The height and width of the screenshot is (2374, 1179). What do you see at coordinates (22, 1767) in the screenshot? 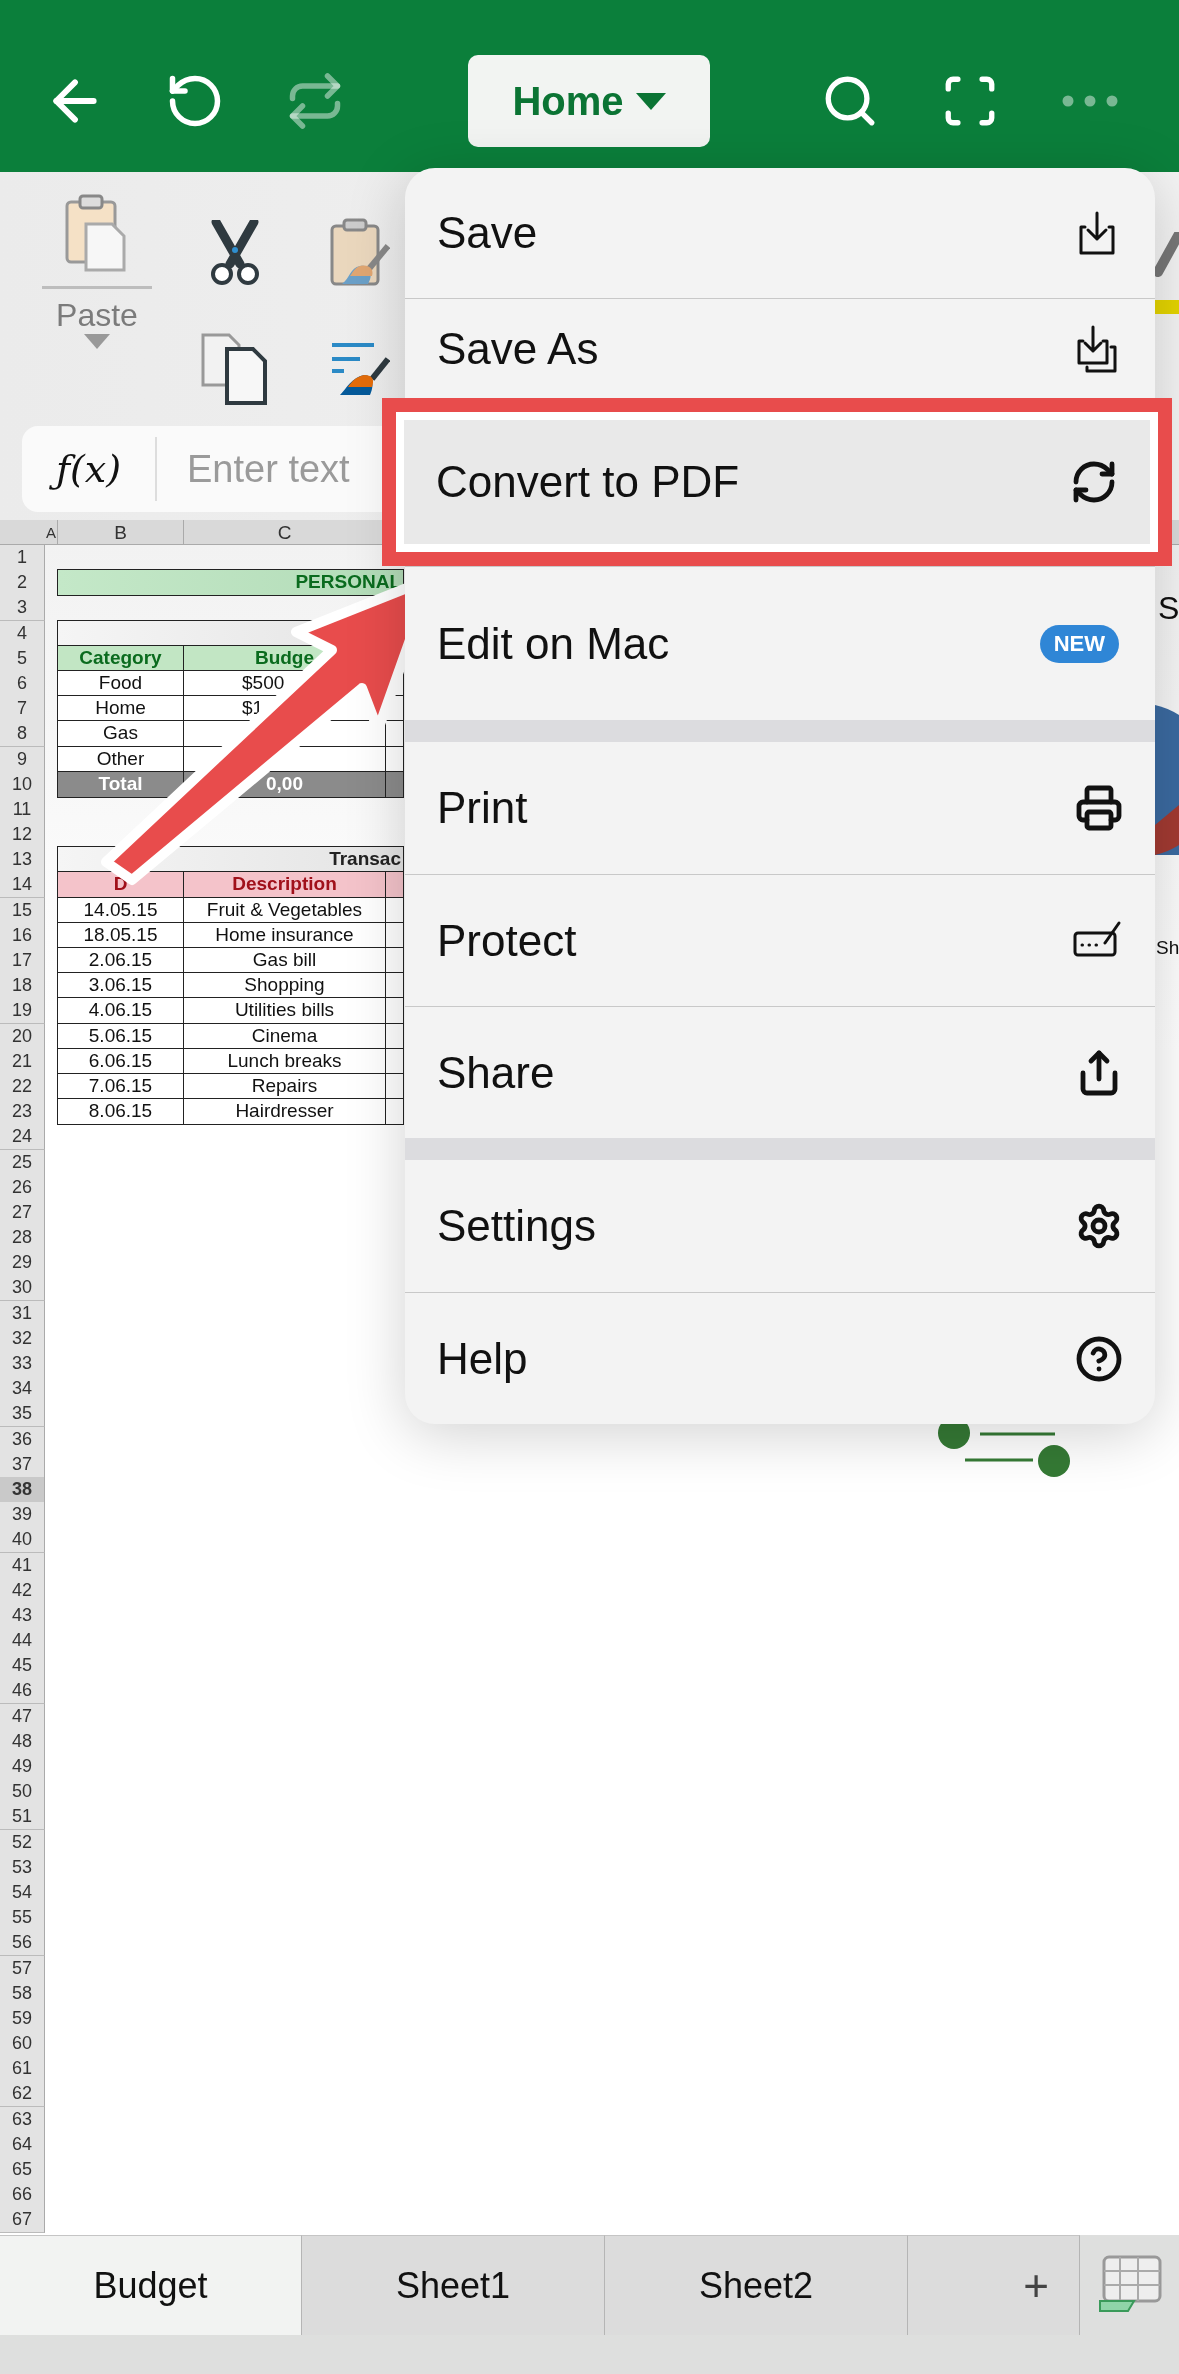
I see `row-number: 49` at bounding box center [22, 1767].